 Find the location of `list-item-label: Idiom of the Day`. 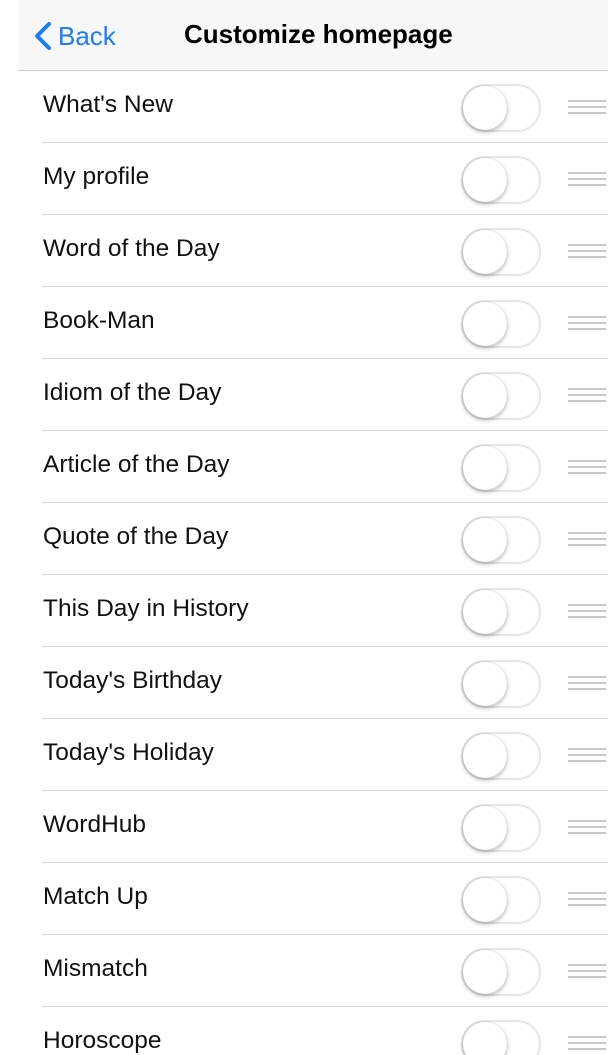

list-item-label: Idiom of the Day is located at coordinates (132, 392).